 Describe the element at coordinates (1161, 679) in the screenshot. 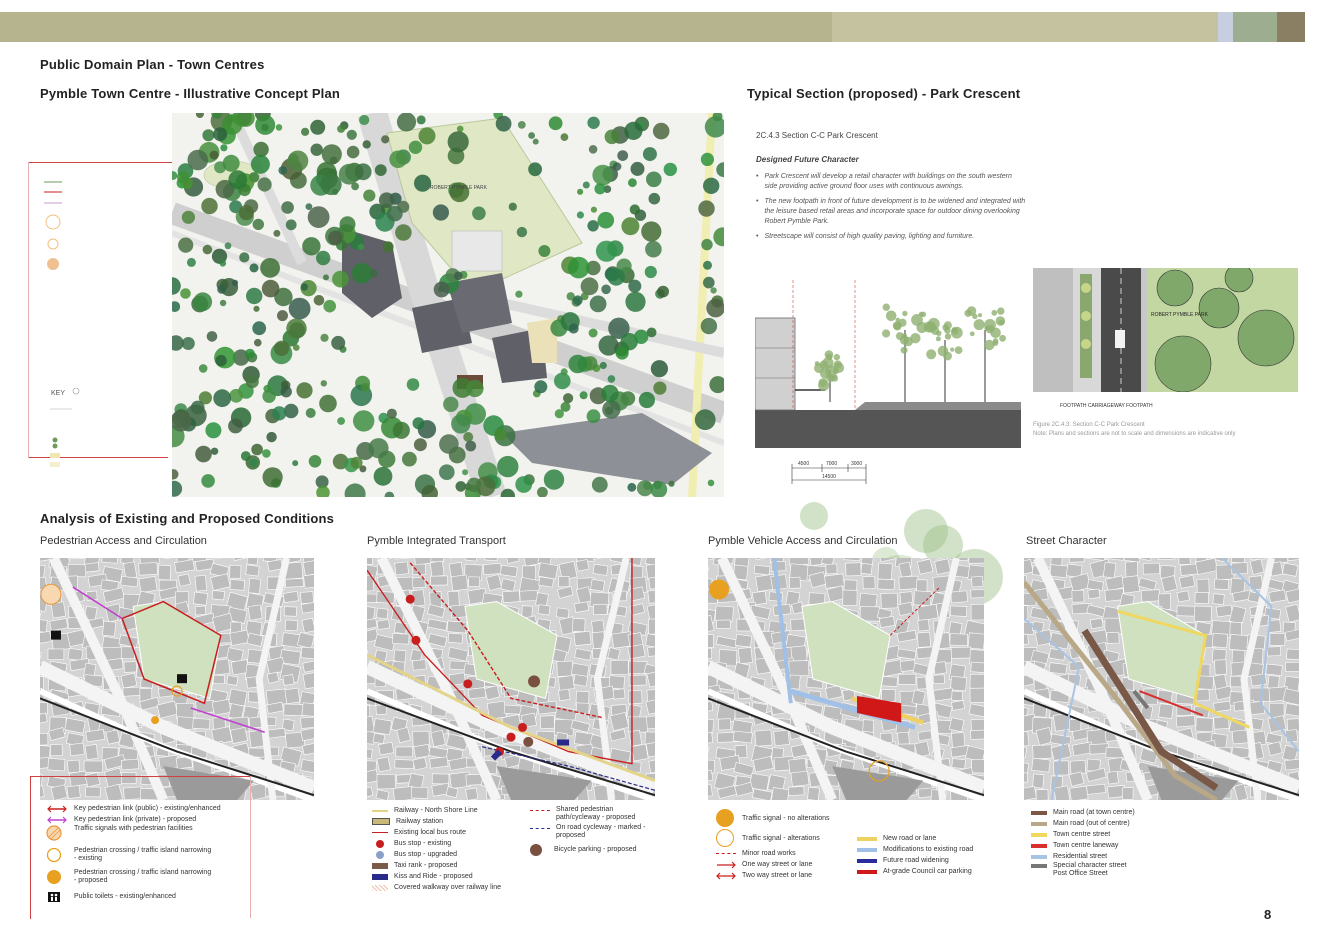

I see `street-map` at that location.